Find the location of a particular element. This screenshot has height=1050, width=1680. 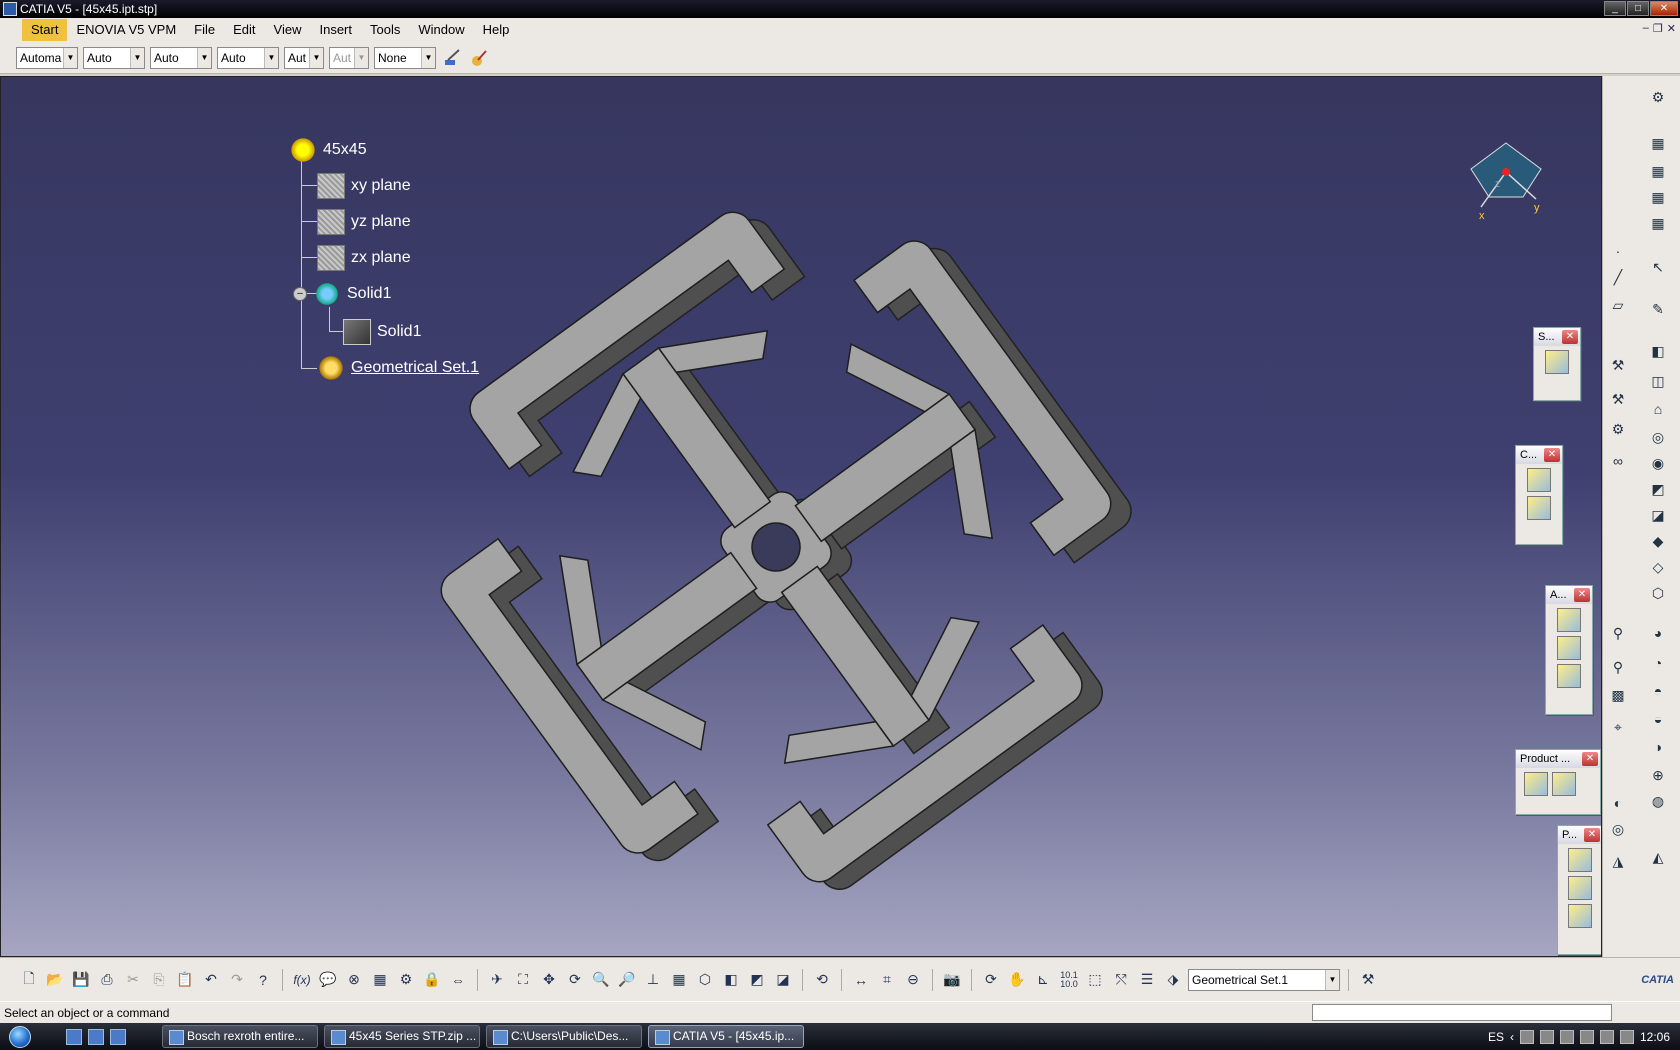

point-icon: · is located at coordinates (1618, 251).